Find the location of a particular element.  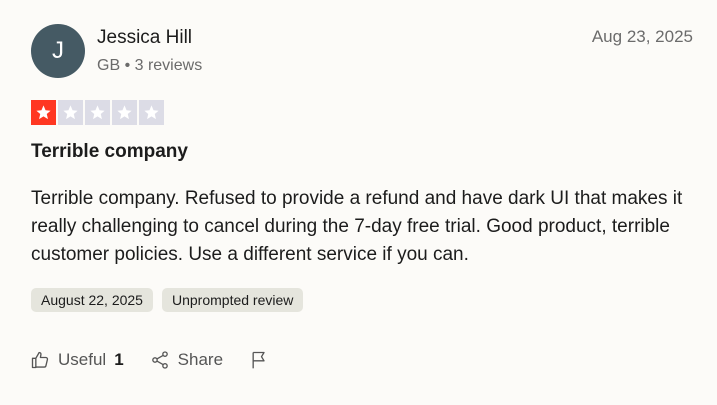

useful-button: Useful 1 is located at coordinates (77, 360).